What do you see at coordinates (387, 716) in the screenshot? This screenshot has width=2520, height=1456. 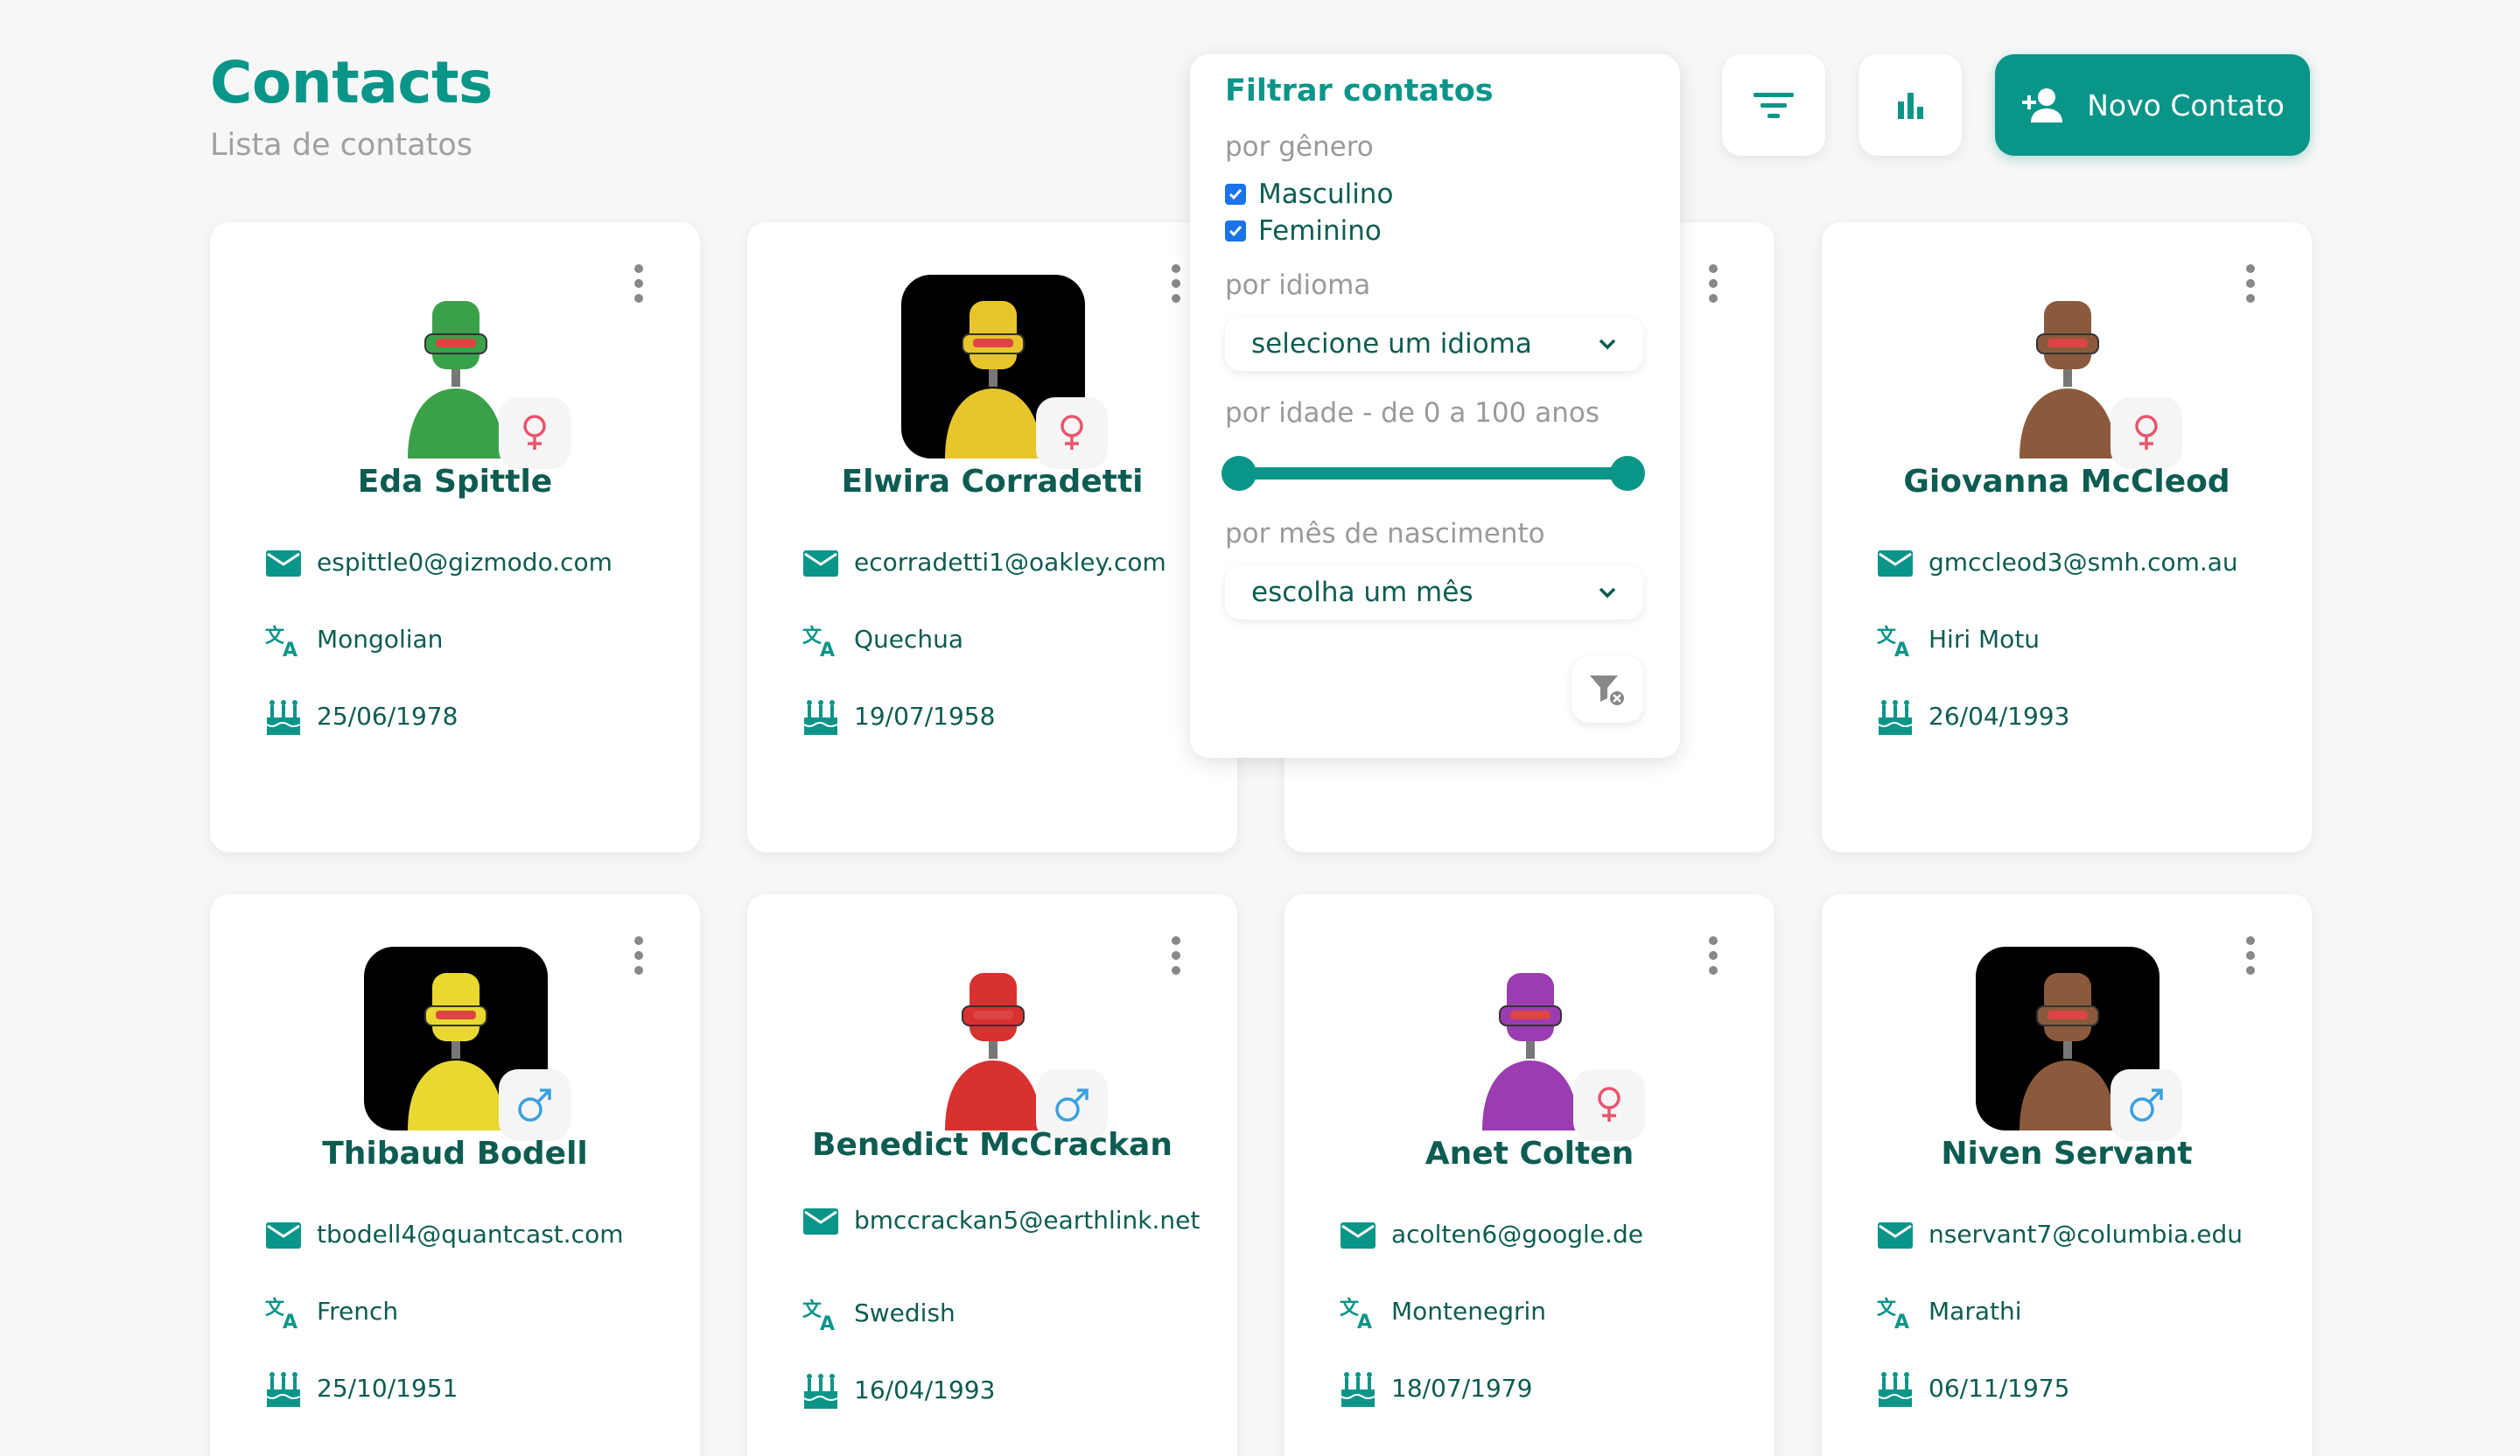 I see `contact-birthdate: 25/06/1978` at bounding box center [387, 716].